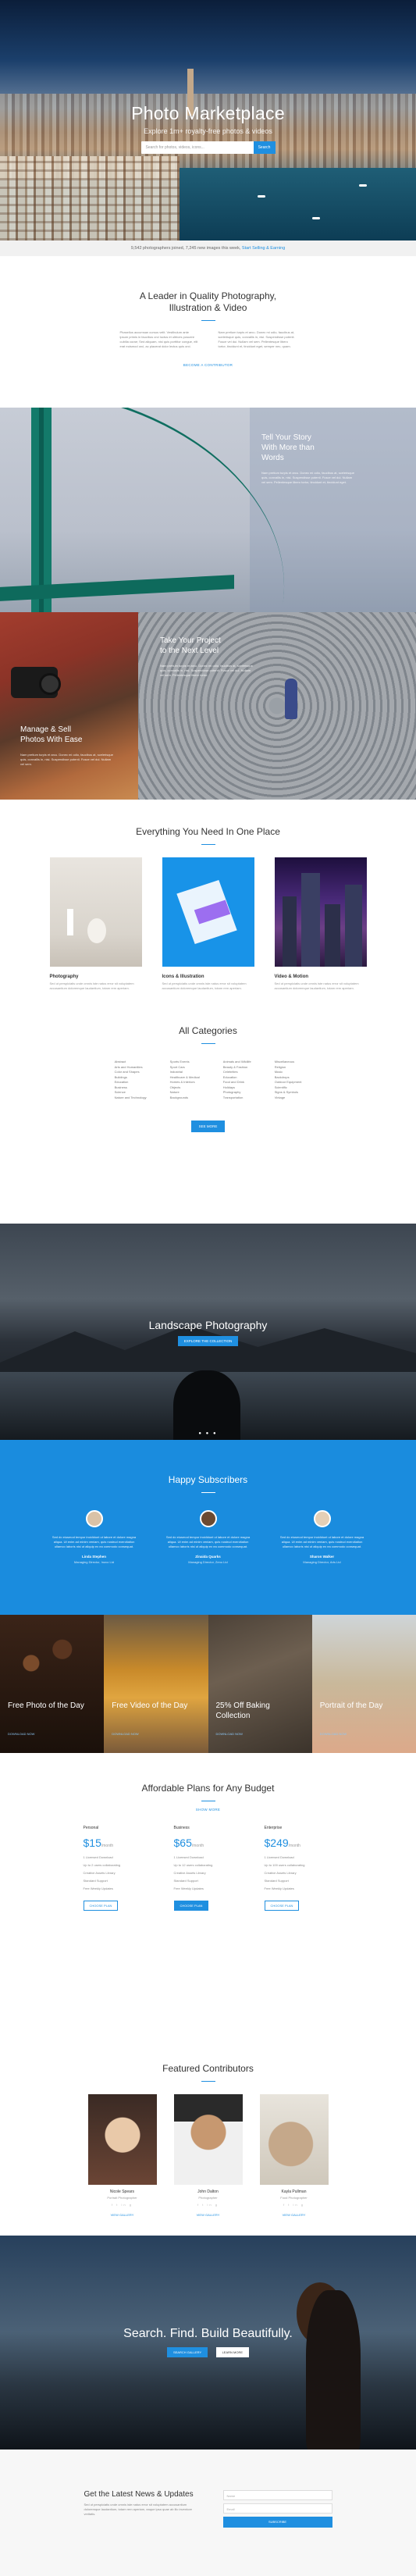 Image resolution: width=416 pixels, height=2576 pixels. What do you see at coordinates (208, 1341) in the screenshot?
I see `explore-collection-button: EXPLORE THE COLLECTION` at bounding box center [208, 1341].